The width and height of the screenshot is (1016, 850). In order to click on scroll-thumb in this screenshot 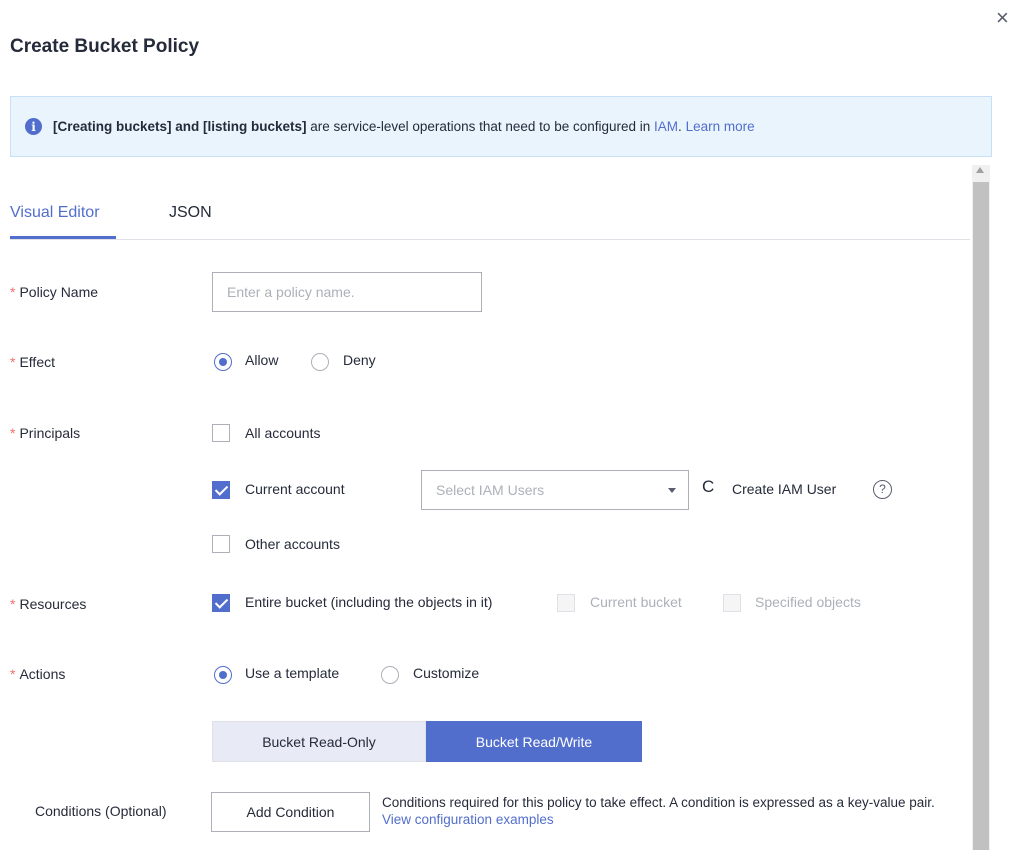, I will do `click(981, 516)`.